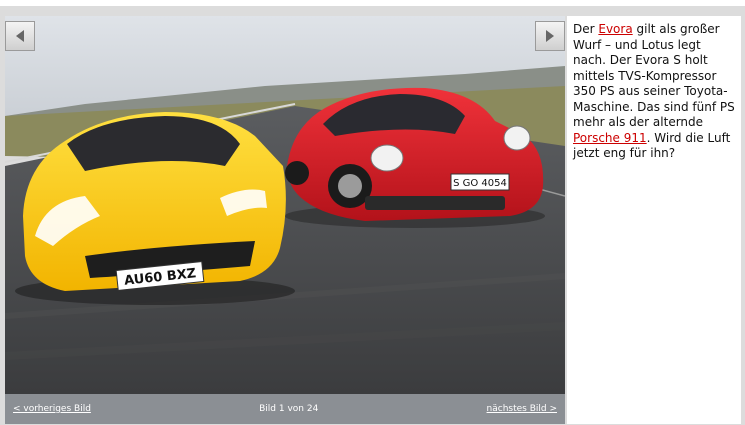 The height and width of the screenshot is (425, 745). I want to click on image-counter: Bild 1 von 24, so click(289, 409).